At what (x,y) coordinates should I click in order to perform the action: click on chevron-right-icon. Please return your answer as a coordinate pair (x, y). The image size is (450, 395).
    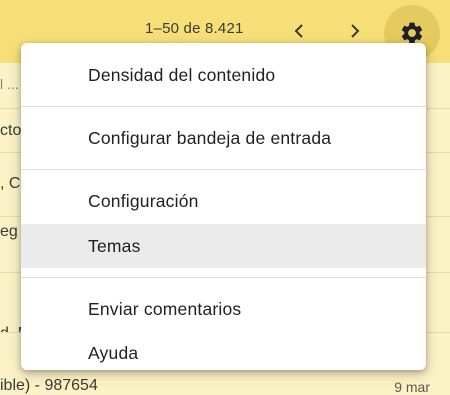
    Looking at the image, I should click on (355, 31).